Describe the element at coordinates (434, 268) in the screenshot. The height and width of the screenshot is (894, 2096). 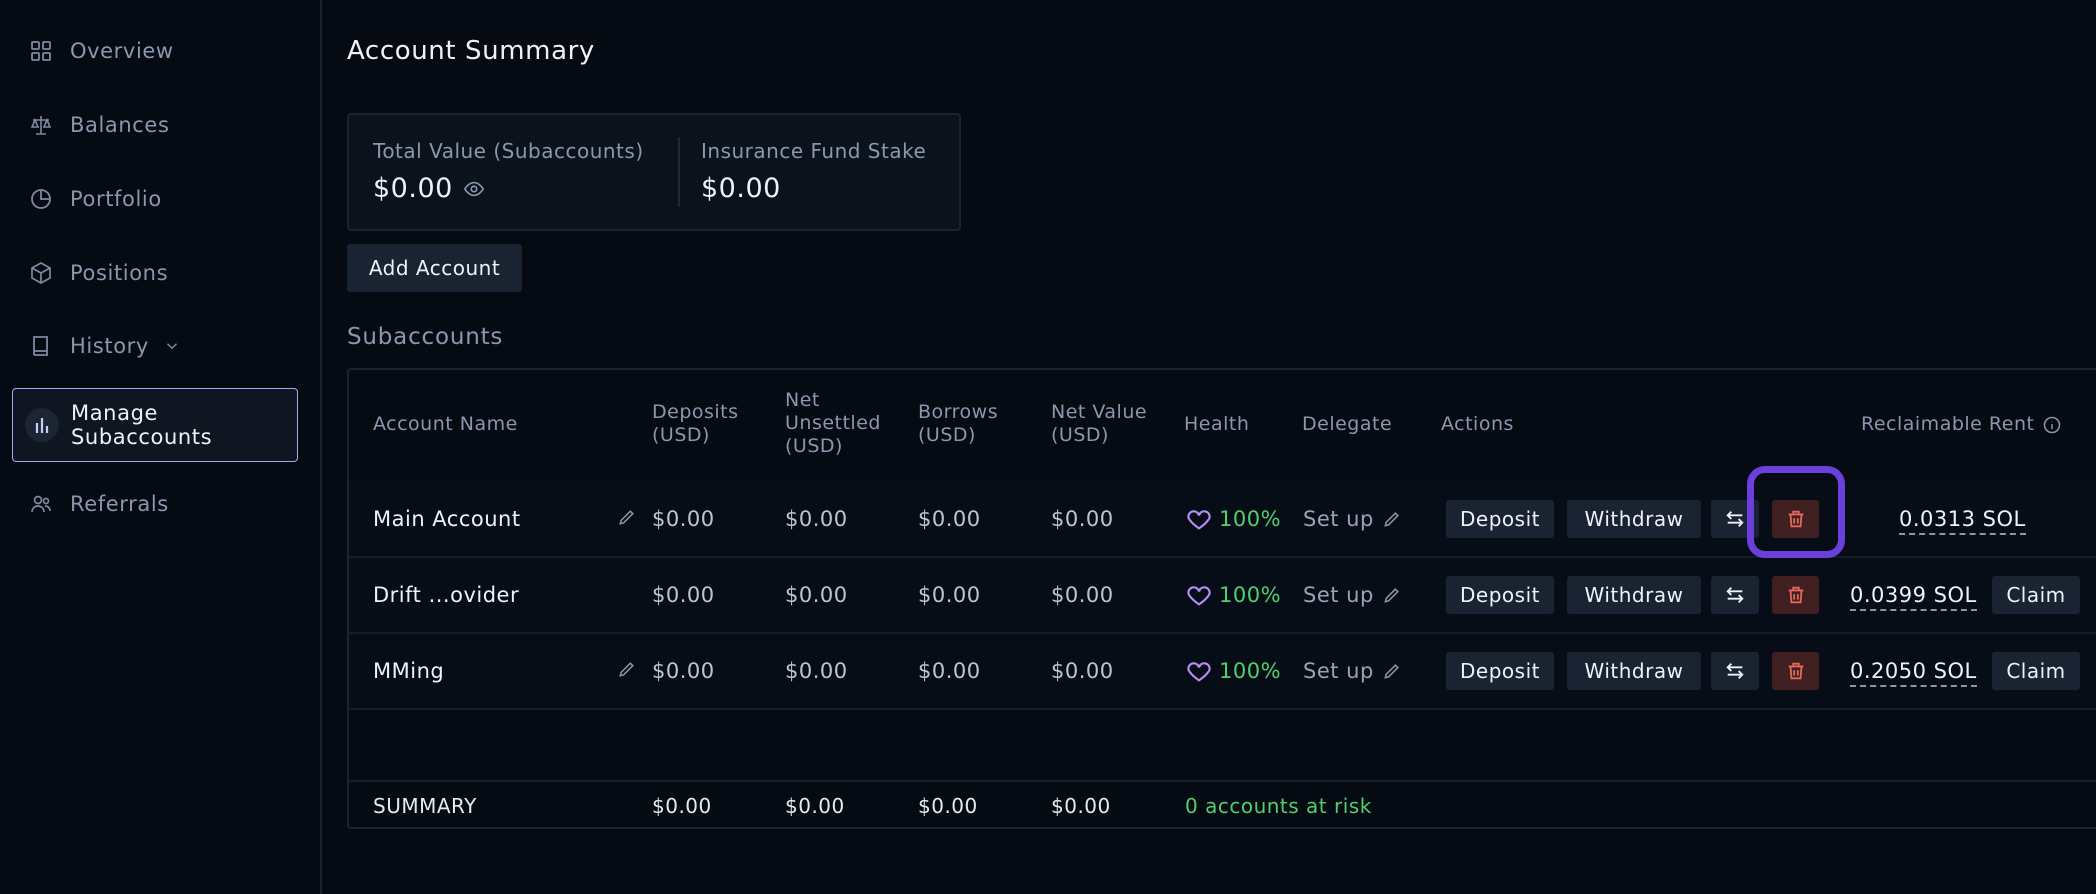
I see `add-account-button: Add Account` at that location.